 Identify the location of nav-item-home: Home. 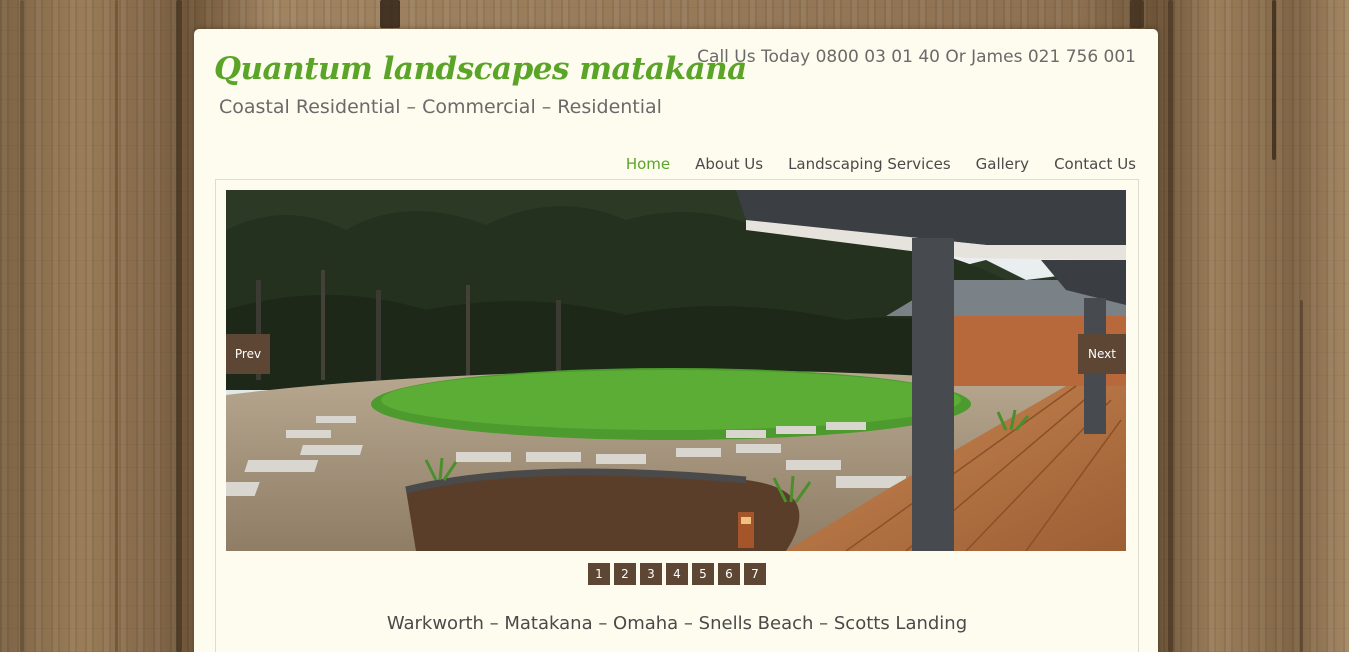
(648, 164).